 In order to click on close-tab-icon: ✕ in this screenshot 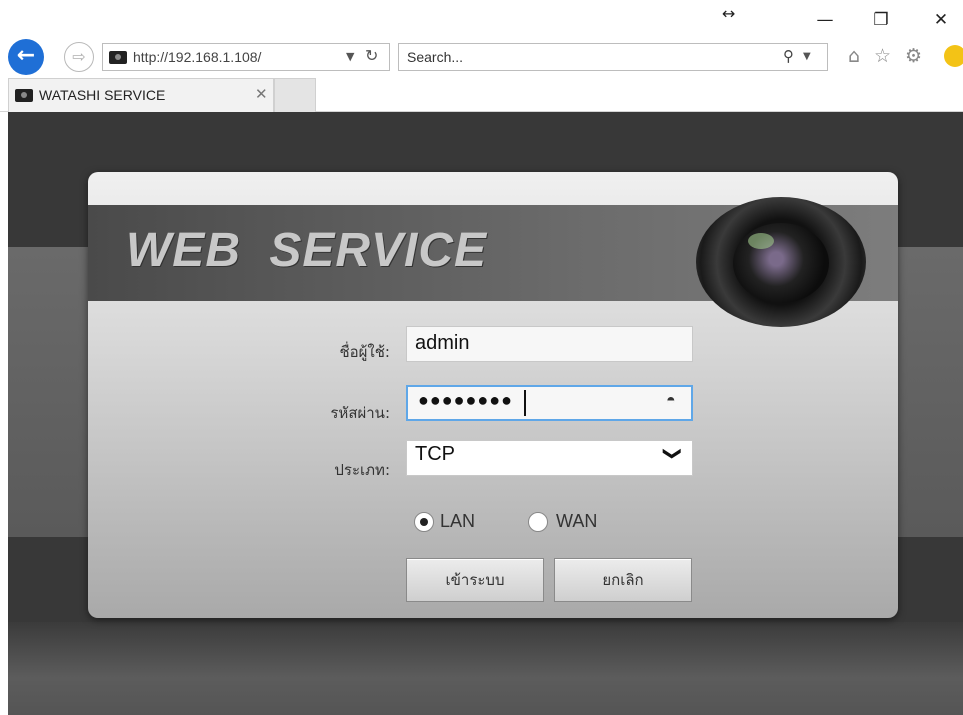, I will do `click(261, 94)`.